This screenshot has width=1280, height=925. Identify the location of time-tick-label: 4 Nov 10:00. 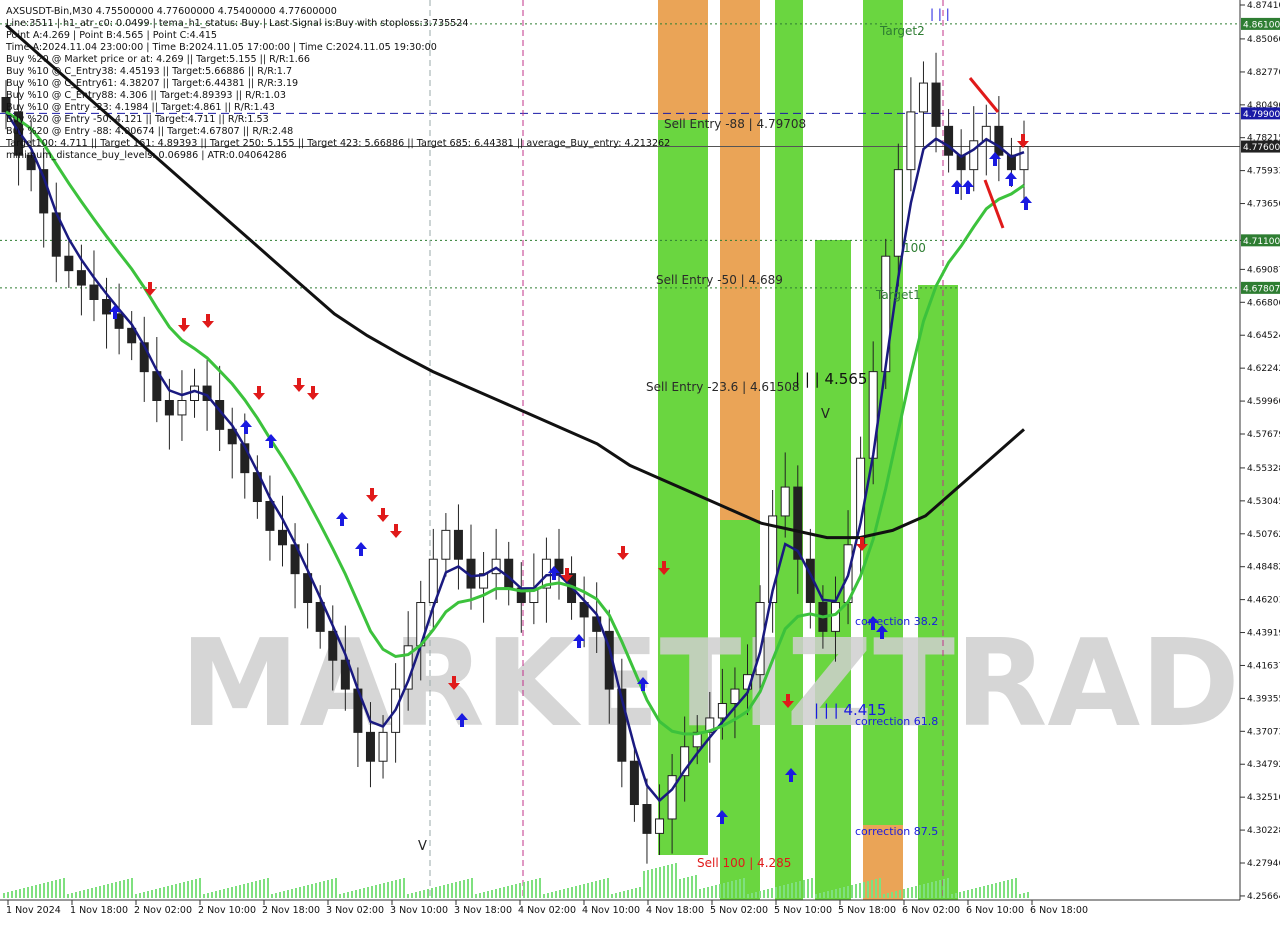
(611, 910).